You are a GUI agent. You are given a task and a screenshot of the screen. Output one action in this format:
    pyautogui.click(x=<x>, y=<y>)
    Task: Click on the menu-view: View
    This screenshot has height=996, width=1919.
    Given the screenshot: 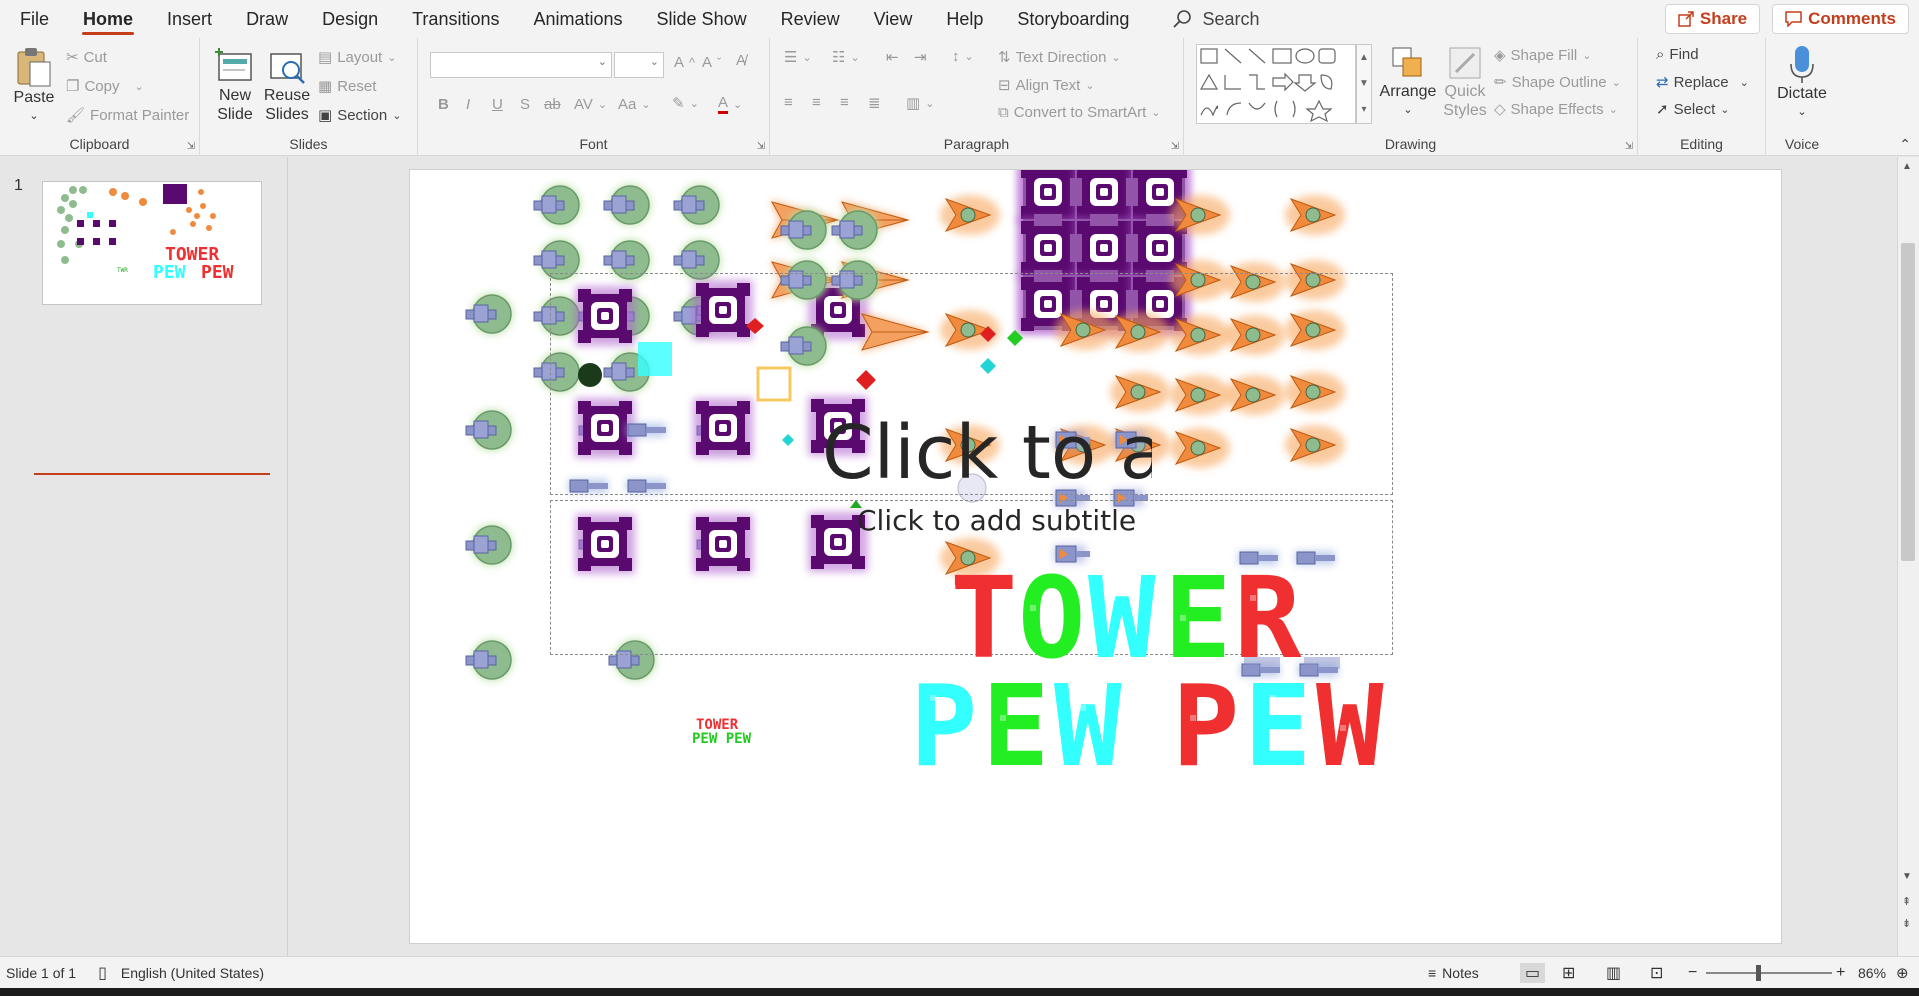 What is the action you would take?
    pyautogui.click(x=893, y=19)
    